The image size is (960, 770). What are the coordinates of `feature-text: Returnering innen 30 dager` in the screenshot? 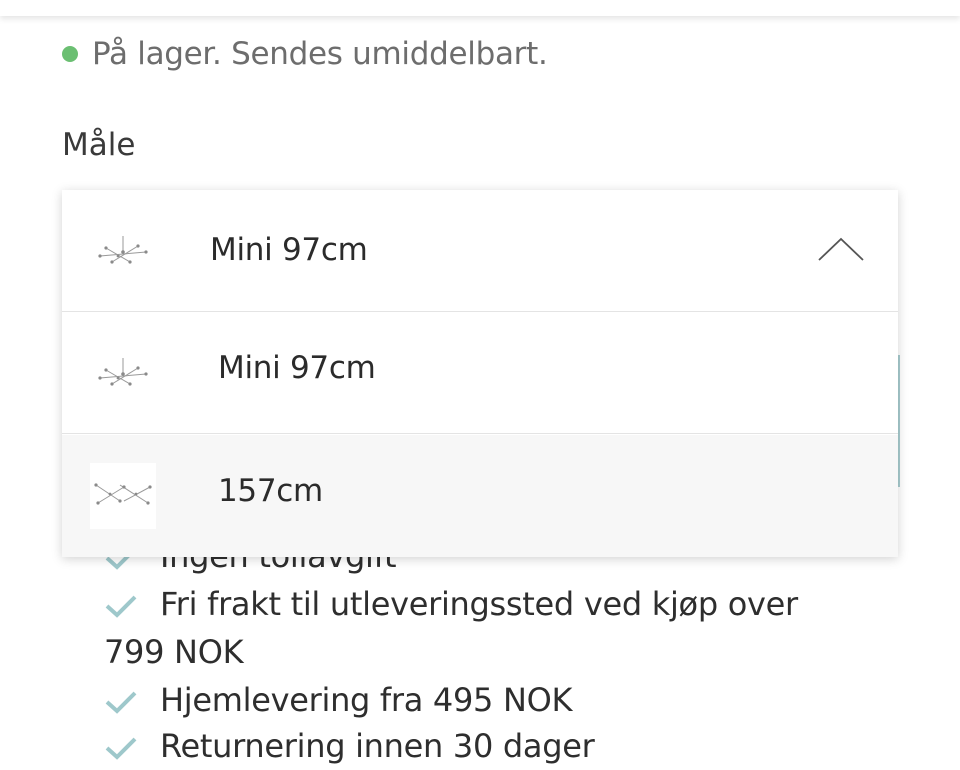 It's located at (377, 746).